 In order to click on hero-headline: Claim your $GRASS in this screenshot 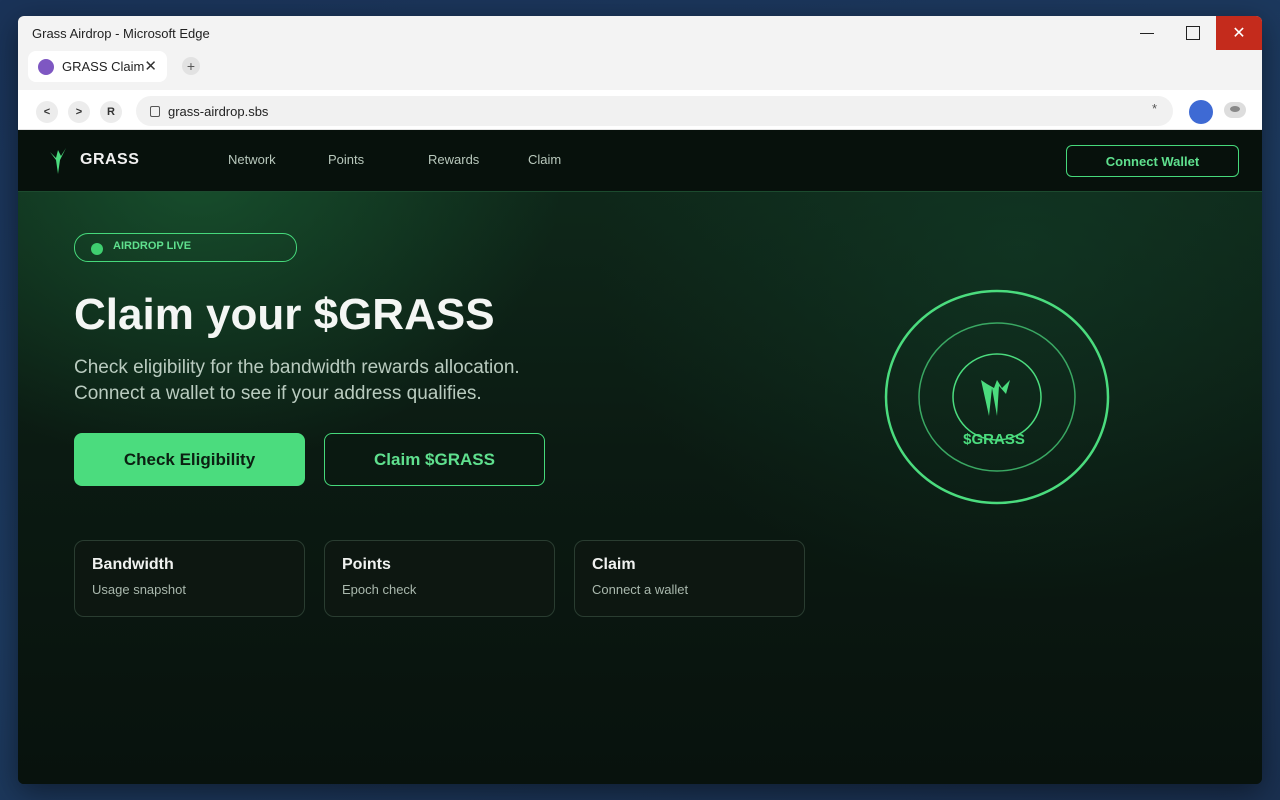, I will do `click(284, 314)`.